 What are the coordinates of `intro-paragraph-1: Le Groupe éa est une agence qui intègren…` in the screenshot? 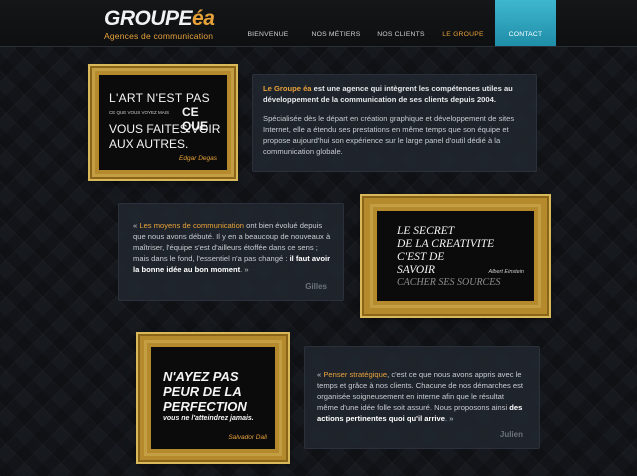 It's located at (394, 94).